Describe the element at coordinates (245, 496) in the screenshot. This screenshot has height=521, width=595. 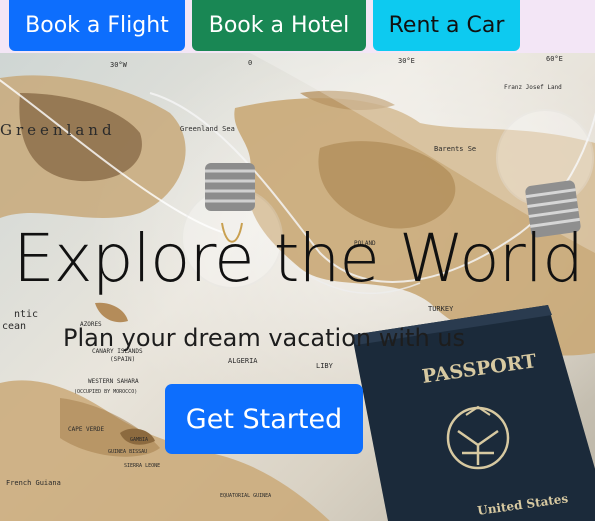
I see `map-label: EQUATORIAL GUINEA` at that location.